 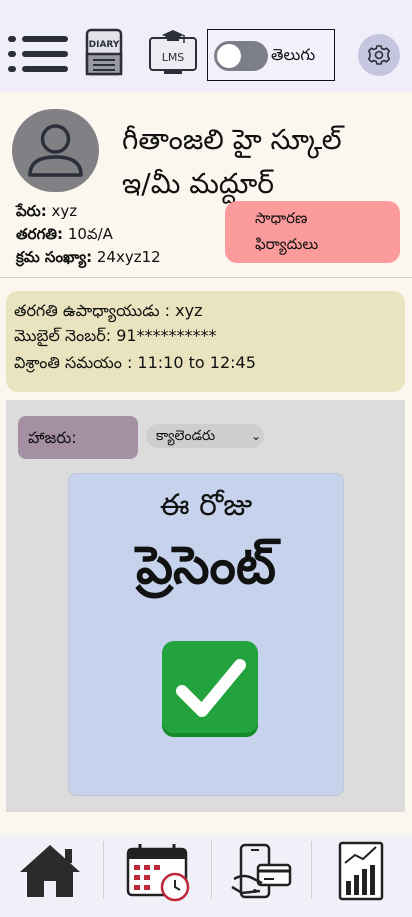 I want to click on report-chart-icon, so click(x=361, y=871).